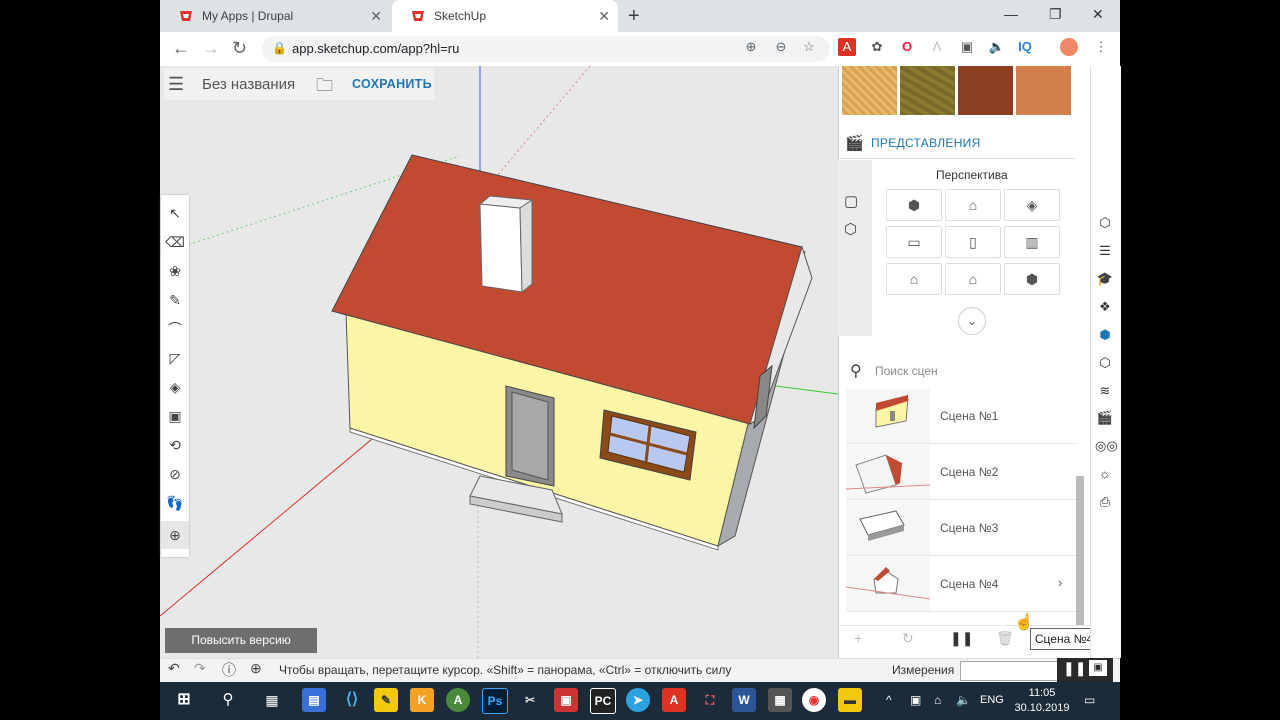 The height and width of the screenshot is (720, 1280). Describe the element at coordinates (973, 205) in the screenshot. I see `view-top-icon: ⌂` at that location.